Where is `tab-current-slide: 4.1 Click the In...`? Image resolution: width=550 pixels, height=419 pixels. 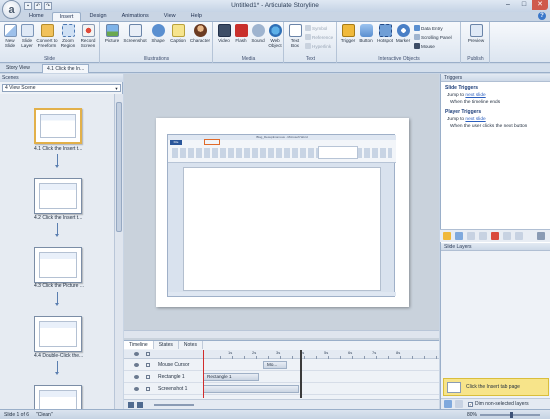 tab-current-slide: 4.1 Click the In... is located at coordinates (66, 68).